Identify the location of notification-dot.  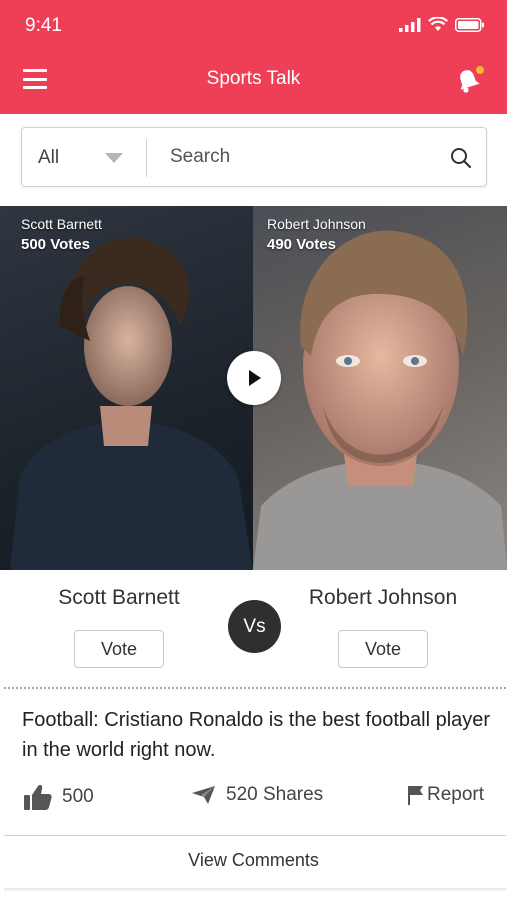
(480, 70).